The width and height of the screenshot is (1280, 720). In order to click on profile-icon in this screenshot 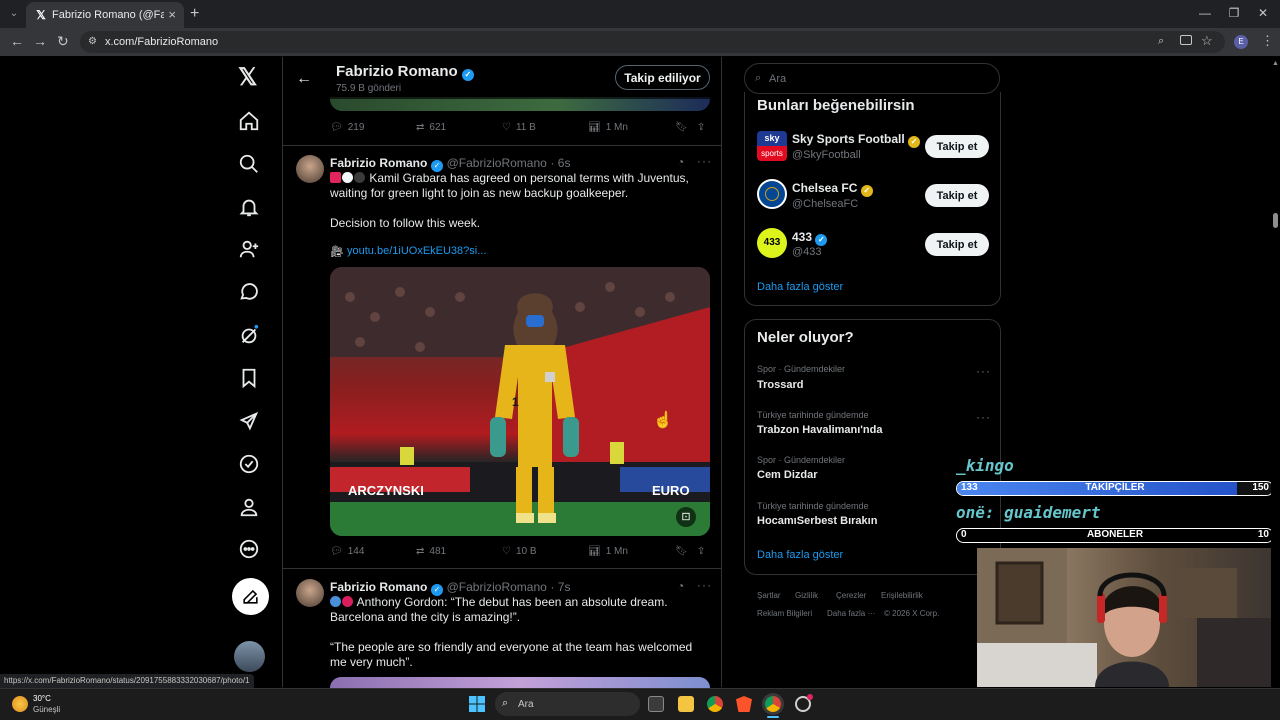, I will do `click(250, 508)`.